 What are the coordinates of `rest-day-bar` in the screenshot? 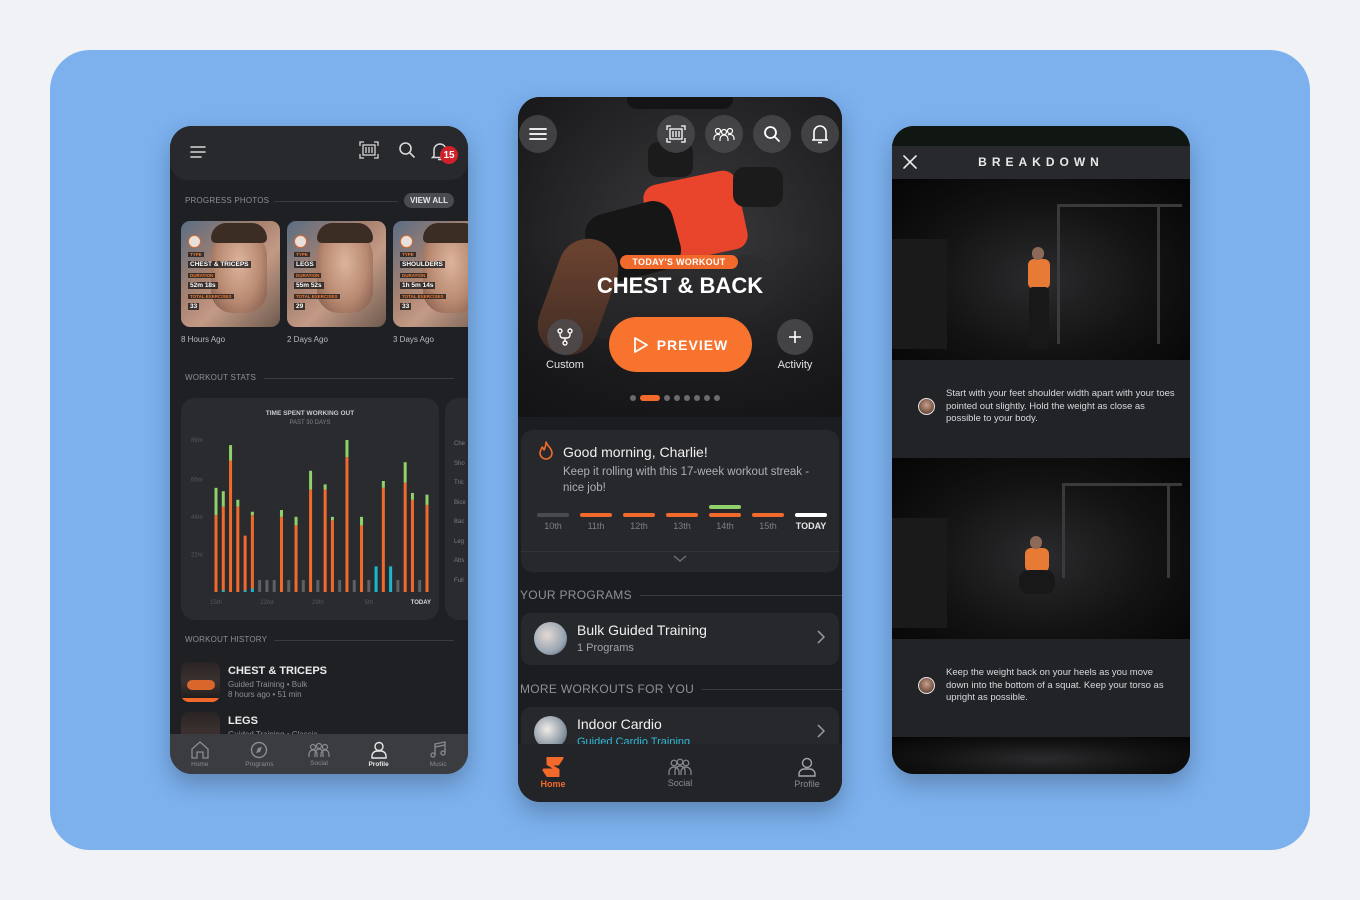 It's located at (420, 586).